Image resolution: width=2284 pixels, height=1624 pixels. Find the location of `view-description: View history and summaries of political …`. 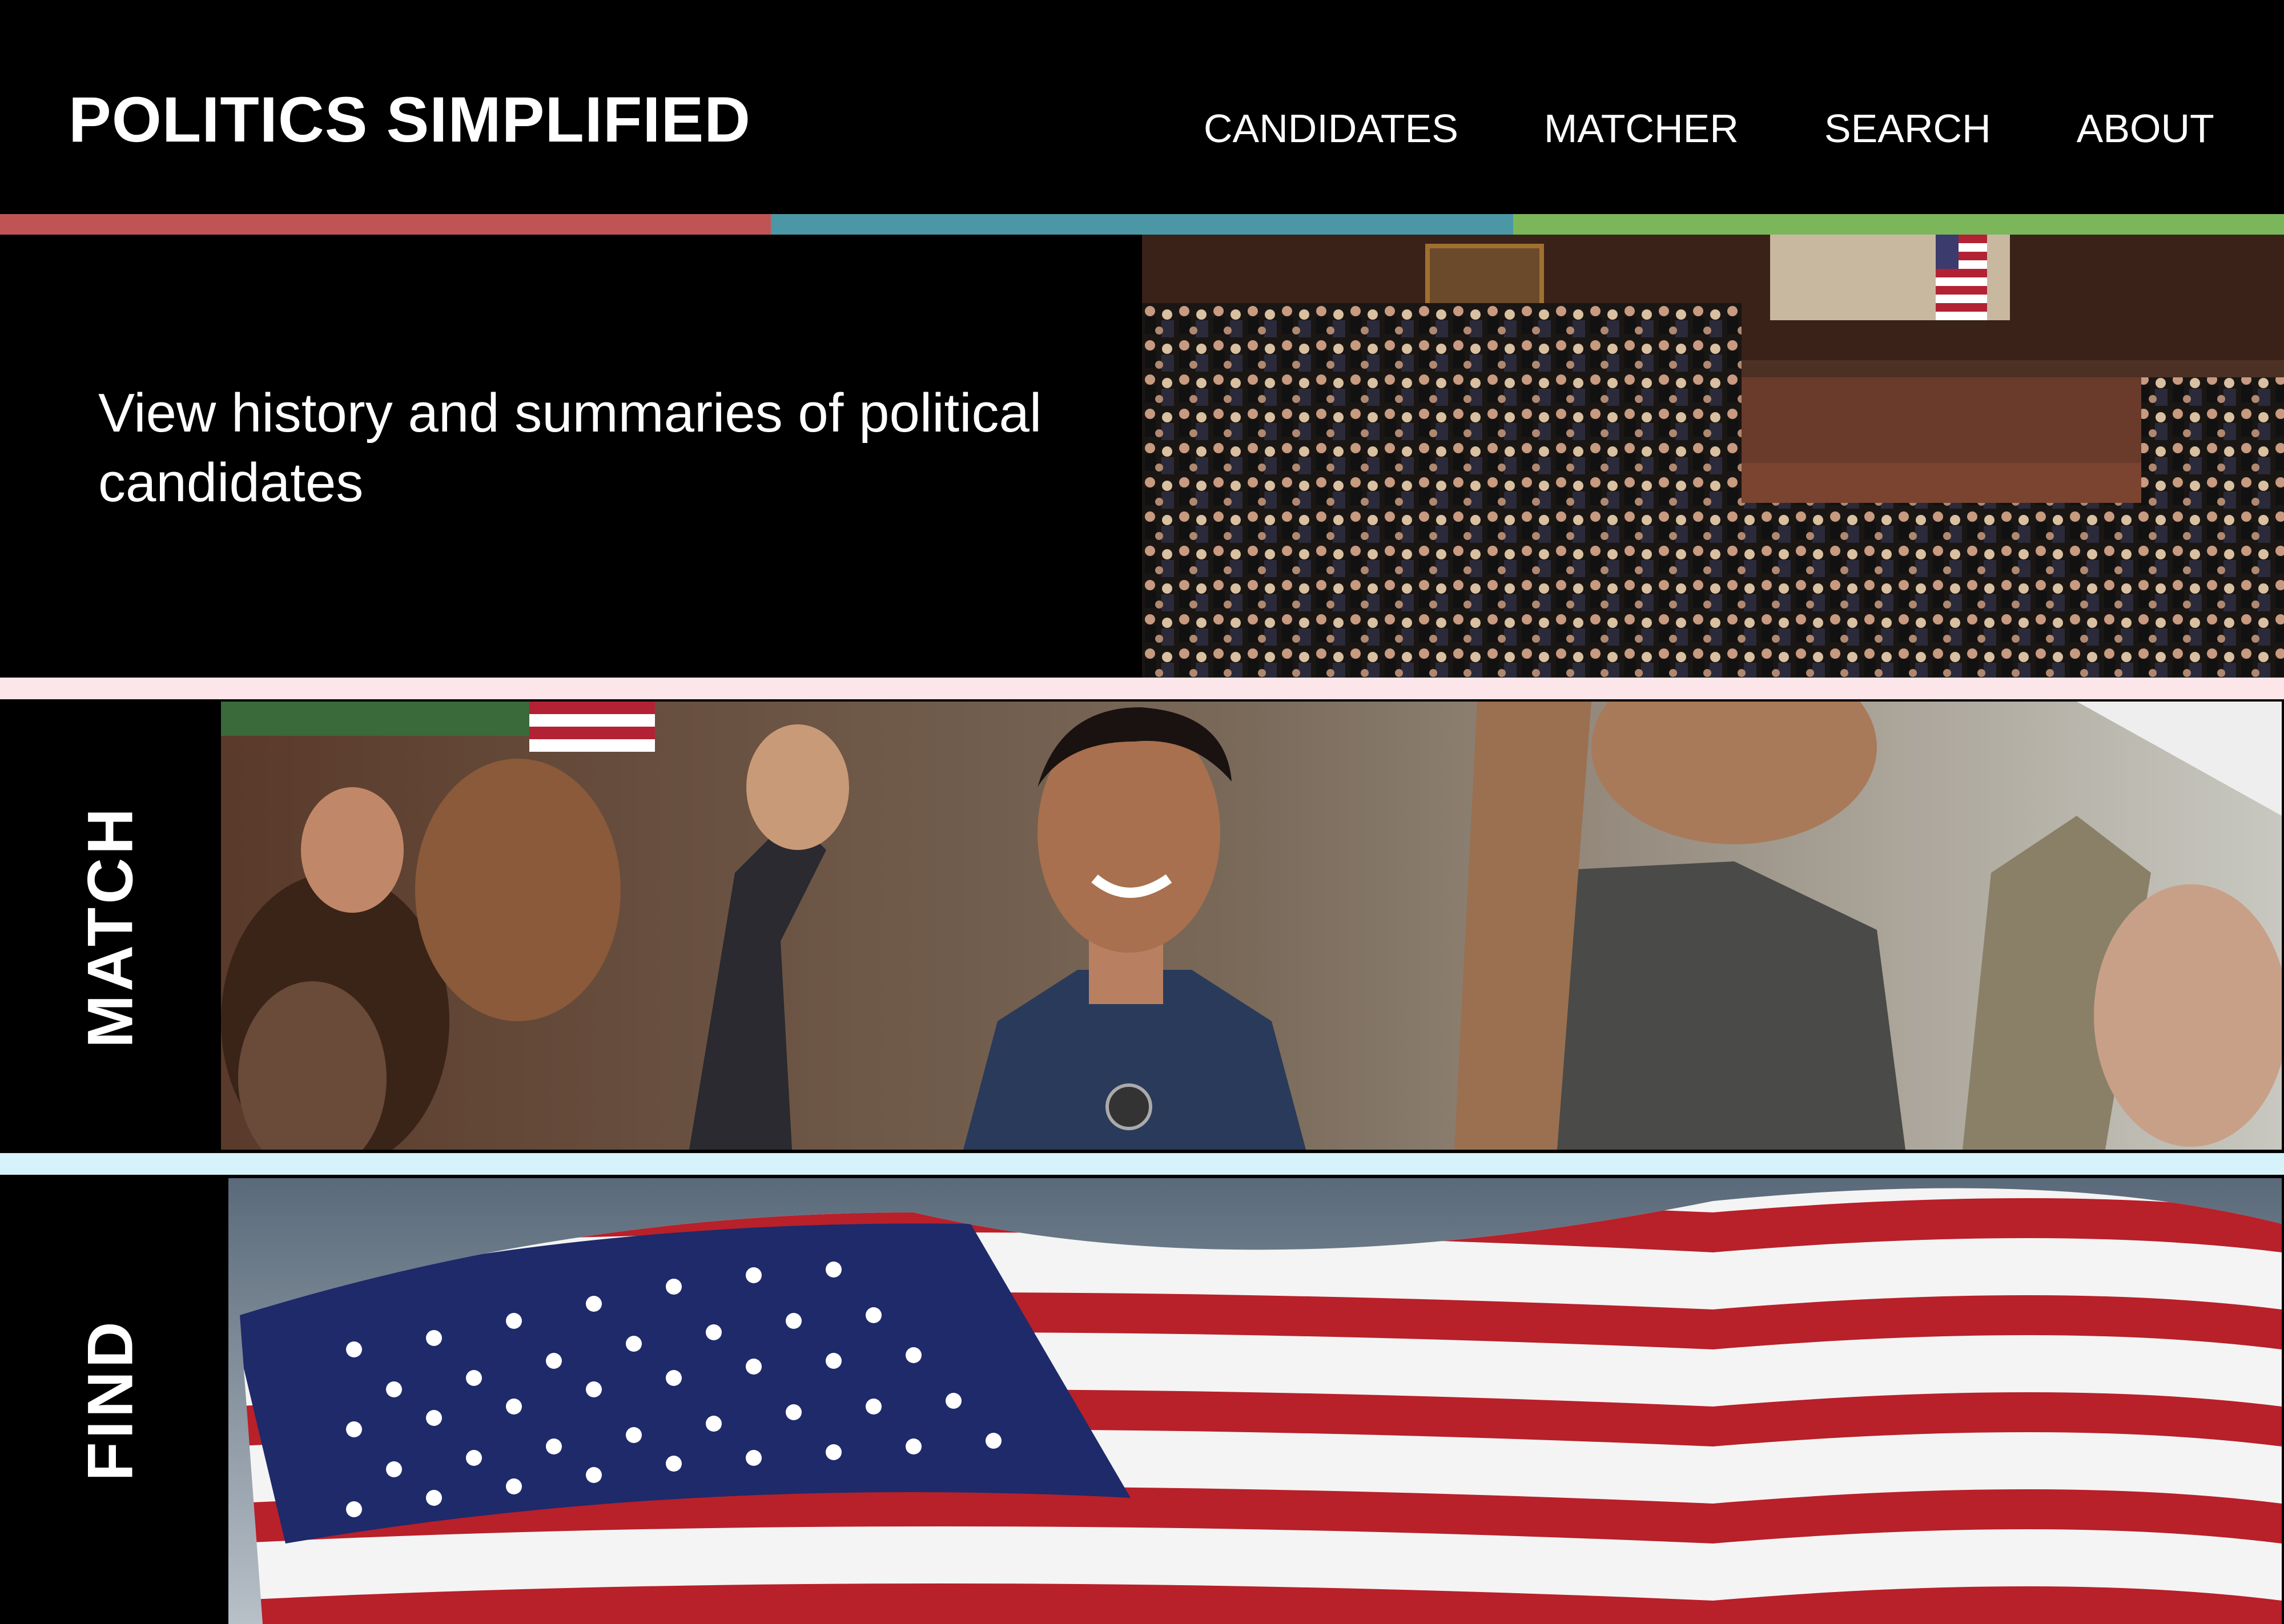

view-description: View history and summaries of political … is located at coordinates (570, 448).